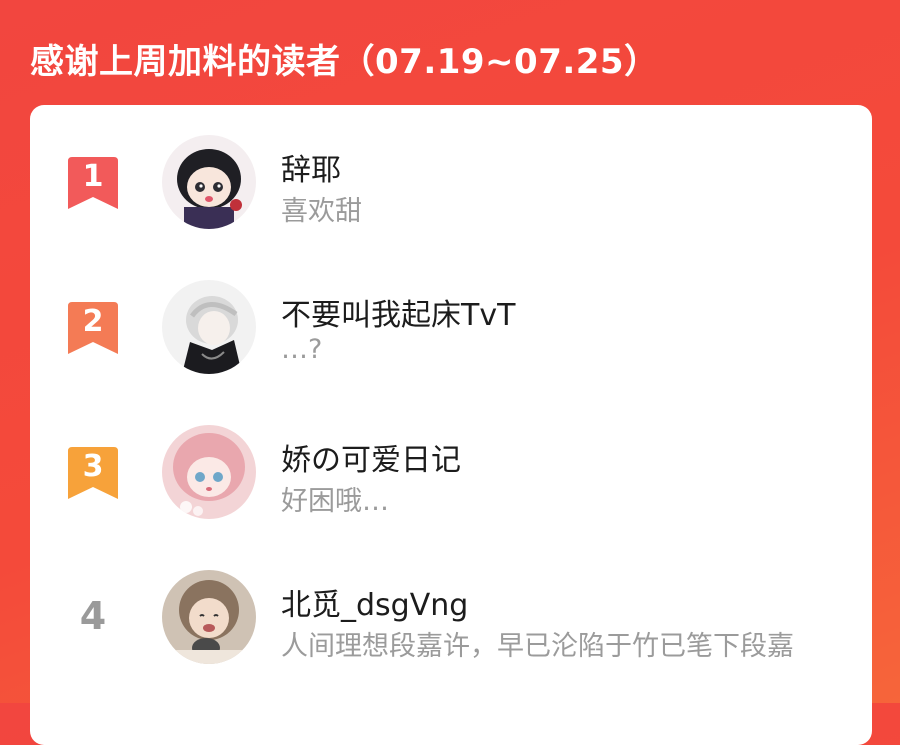 This screenshot has height=745, width=900. I want to click on reader-row-2: 2 不要叫我起床TvT …?, so click(451, 318).